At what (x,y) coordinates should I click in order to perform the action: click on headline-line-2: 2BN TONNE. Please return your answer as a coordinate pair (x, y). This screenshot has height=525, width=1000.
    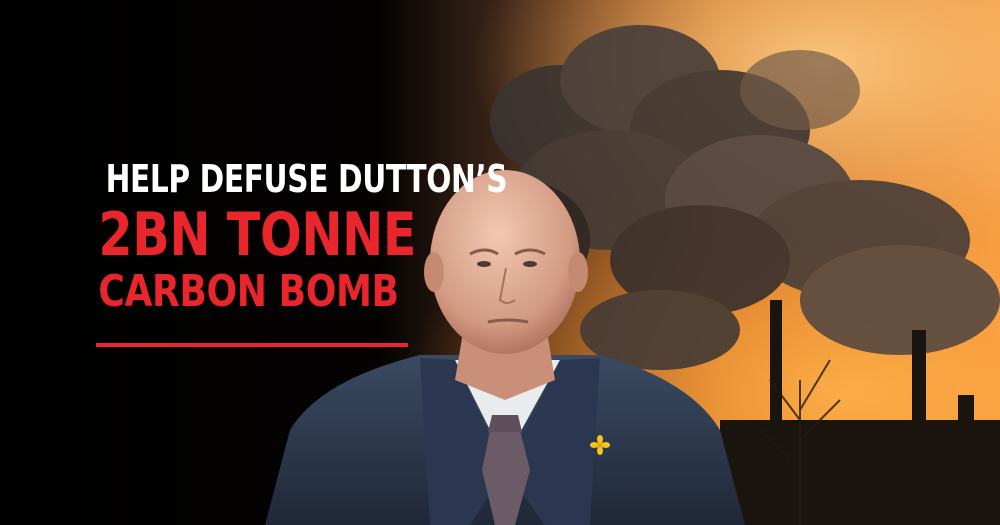
    Looking at the image, I should click on (257, 235).